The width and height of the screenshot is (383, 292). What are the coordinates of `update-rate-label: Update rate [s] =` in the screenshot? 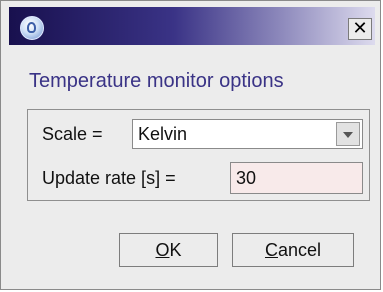 It's located at (109, 178).